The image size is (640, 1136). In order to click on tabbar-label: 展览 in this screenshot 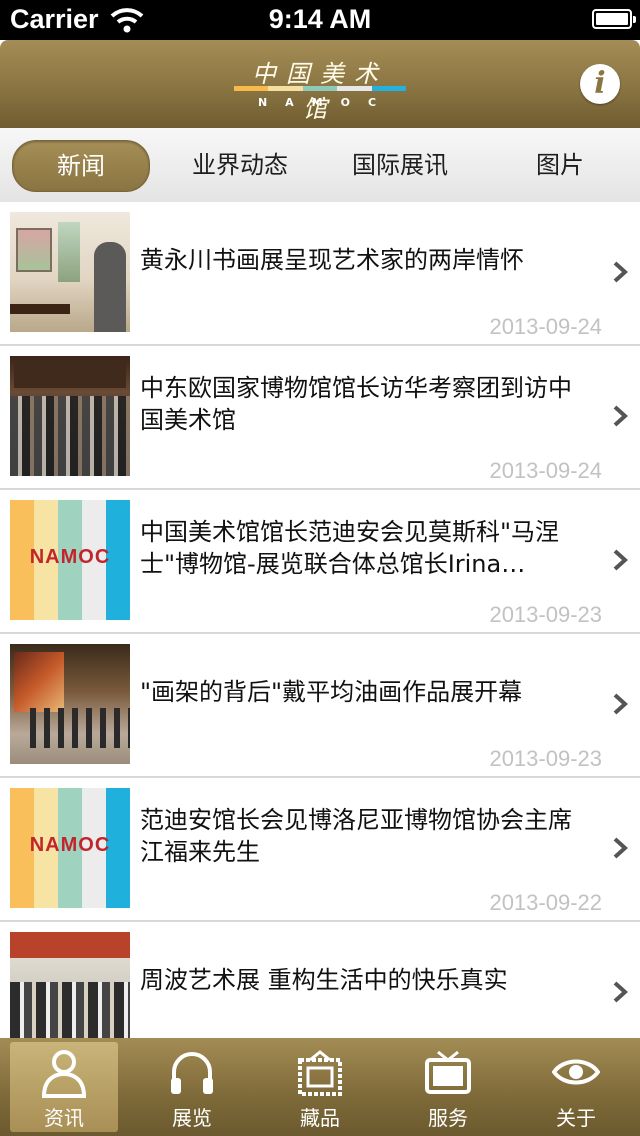, I will do `click(192, 1118)`.